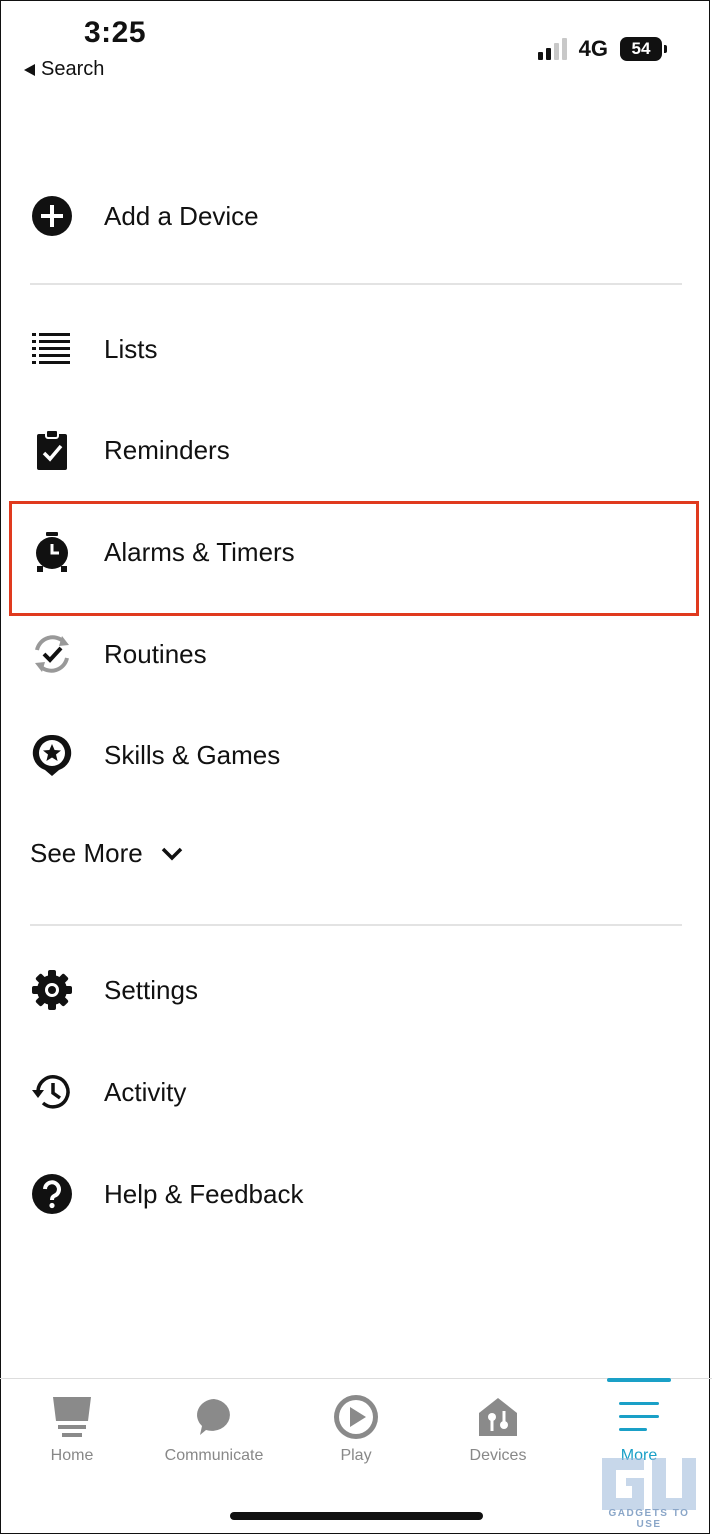 The image size is (712, 1536). Describe the element at coordinates (72, 1455) in the screenshot. I see `tab-label: Home` at that location.